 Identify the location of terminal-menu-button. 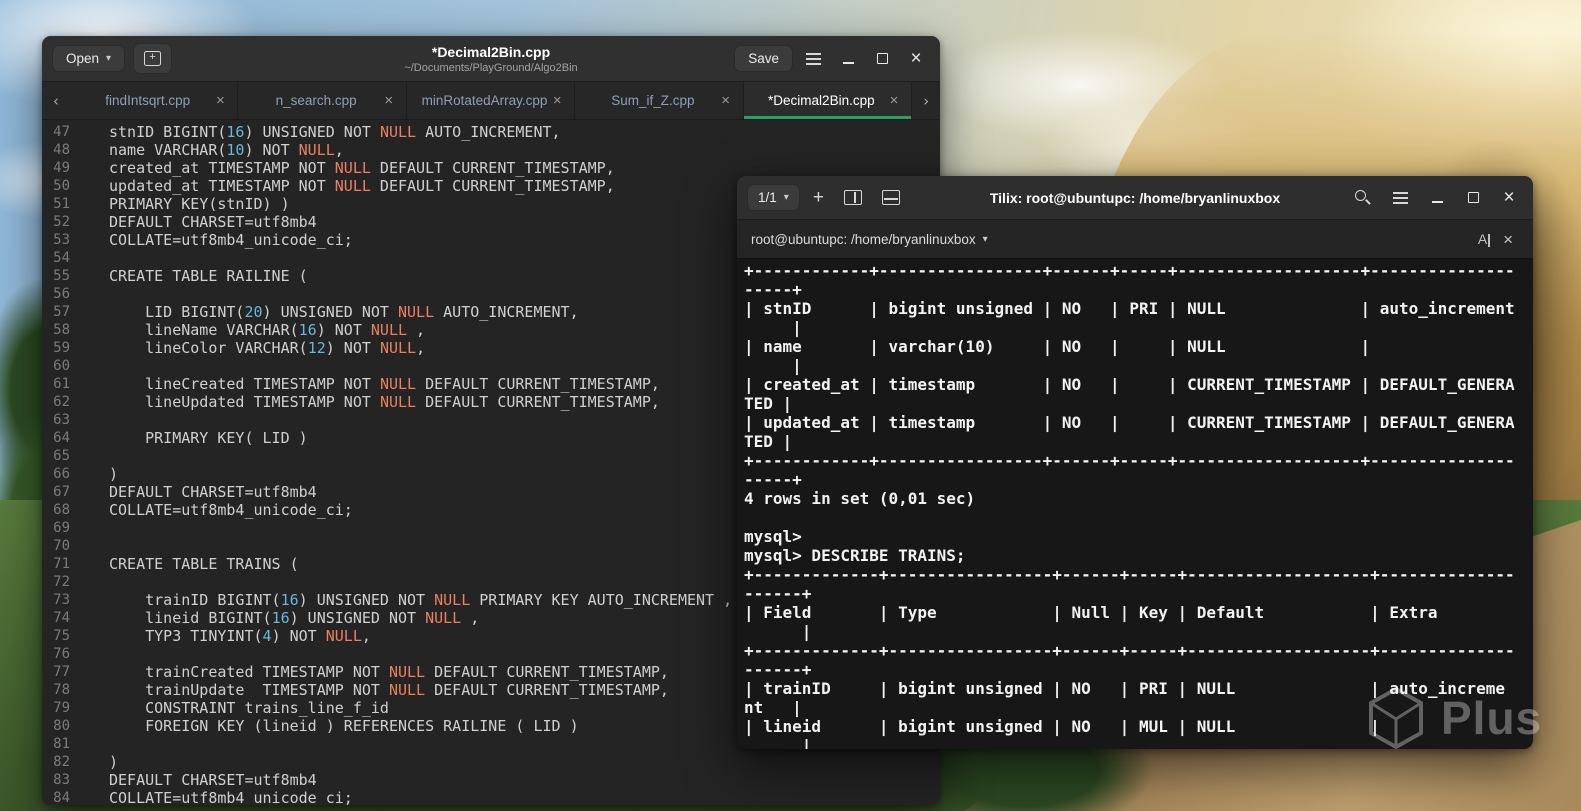
(1400, 198).